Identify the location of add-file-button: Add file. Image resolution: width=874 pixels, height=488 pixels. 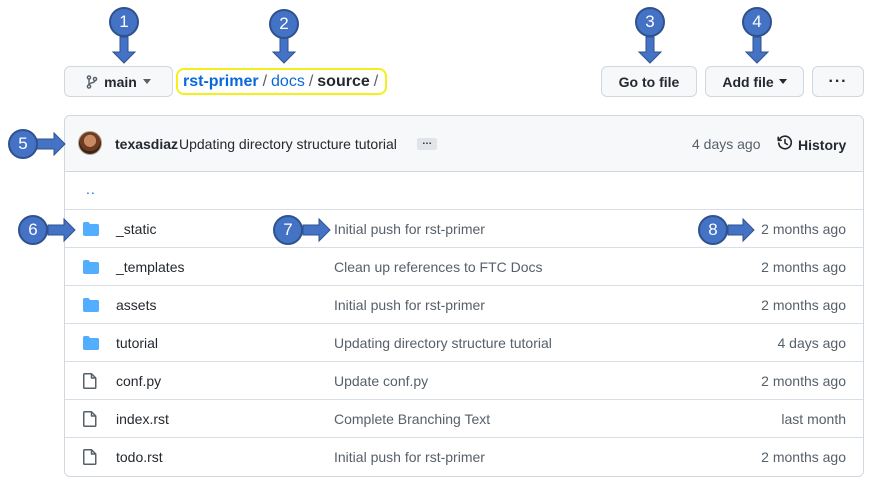
(754, 81).